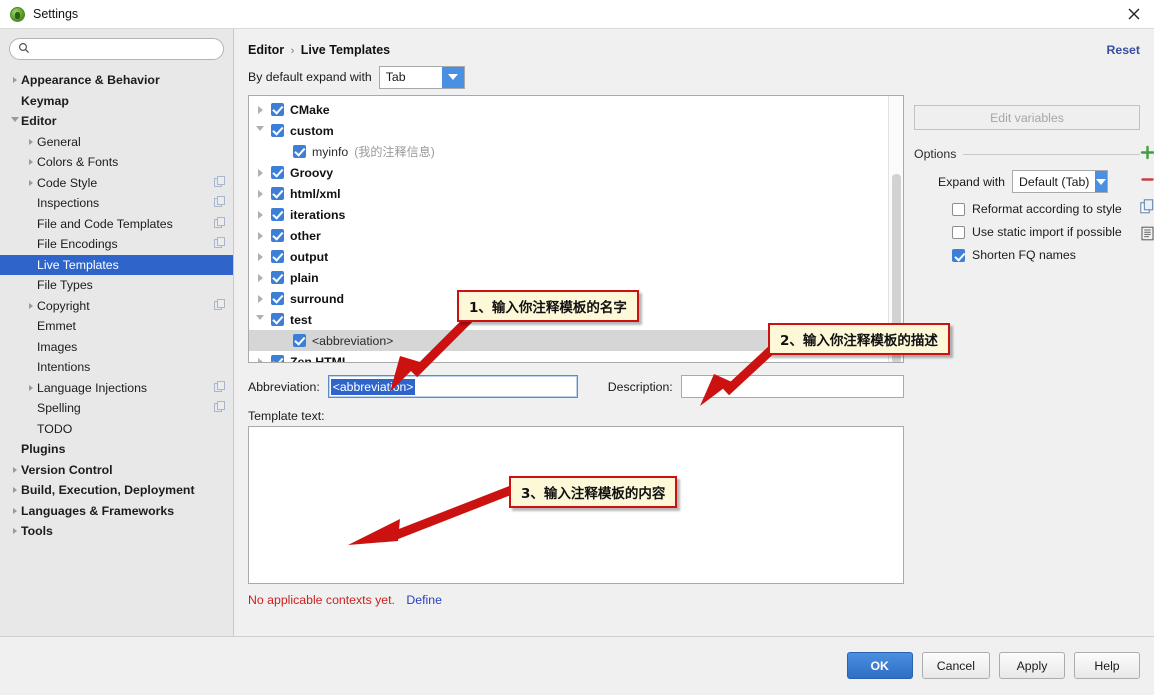 This screenshot has height=695, width=1154. I want to click on search-box, so click(116, 49).